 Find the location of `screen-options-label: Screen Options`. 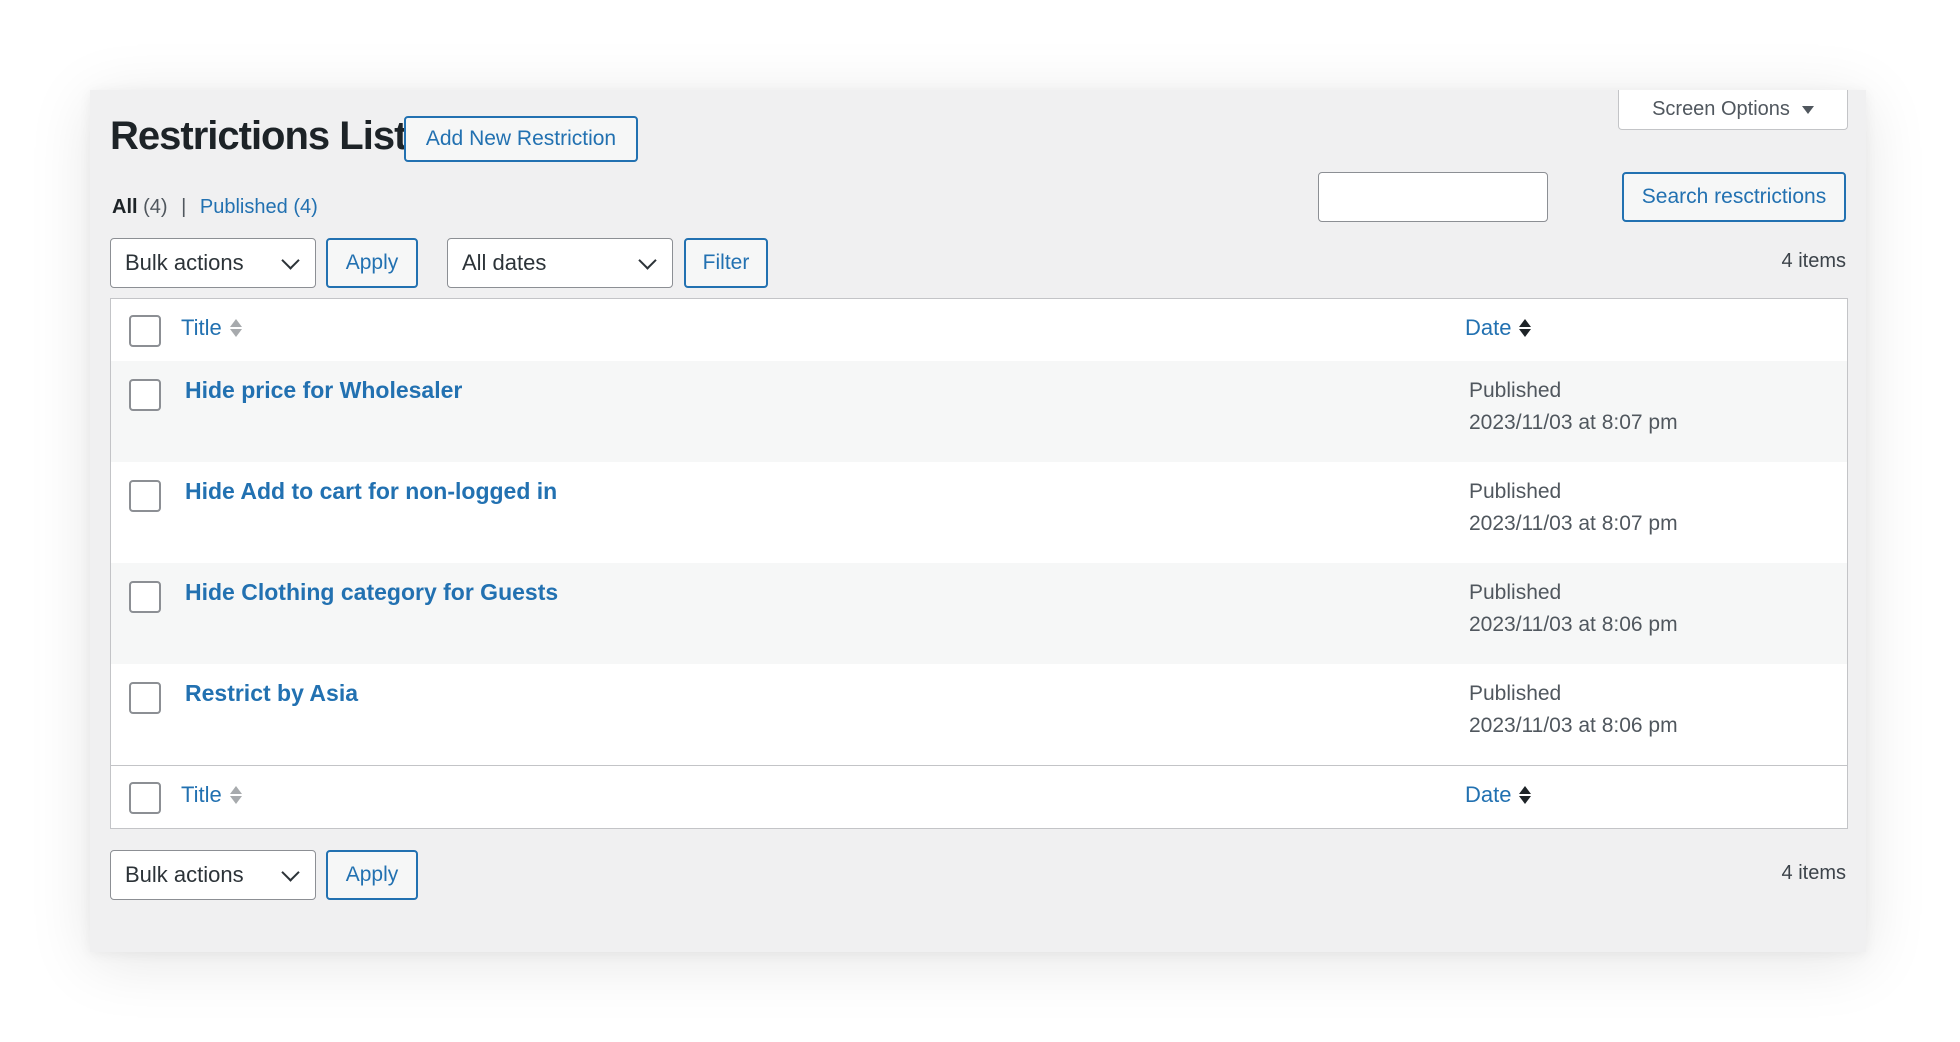

screen-options-label: Screen Options is located at coordinates (1721, 109).